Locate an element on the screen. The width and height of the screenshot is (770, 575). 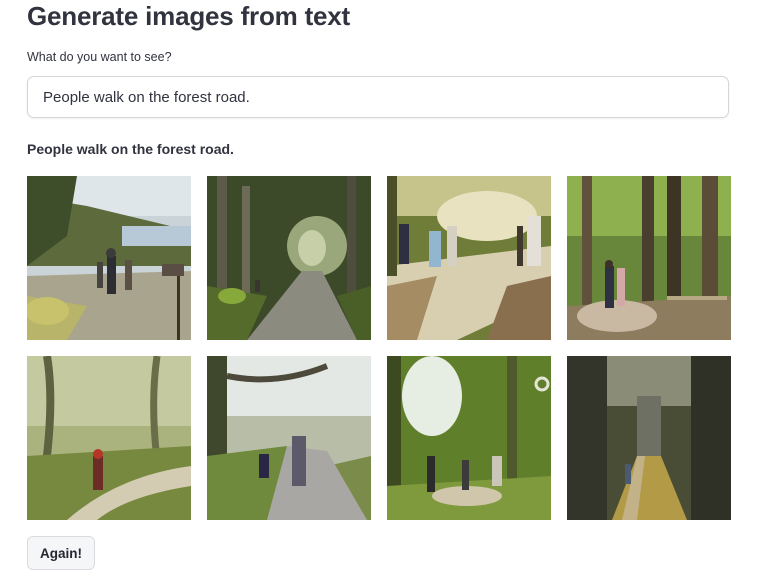
prompt-input is located at coordinates (378, 97).